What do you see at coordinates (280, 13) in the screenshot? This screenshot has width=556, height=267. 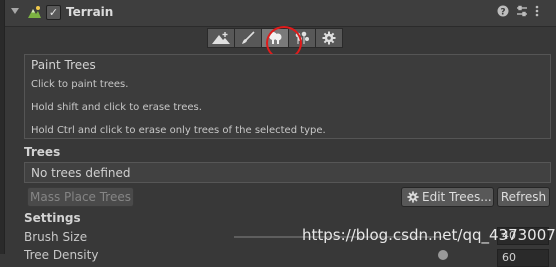 I see `component-header: ✓ Terrain ?` at bounding box center [280, 13].